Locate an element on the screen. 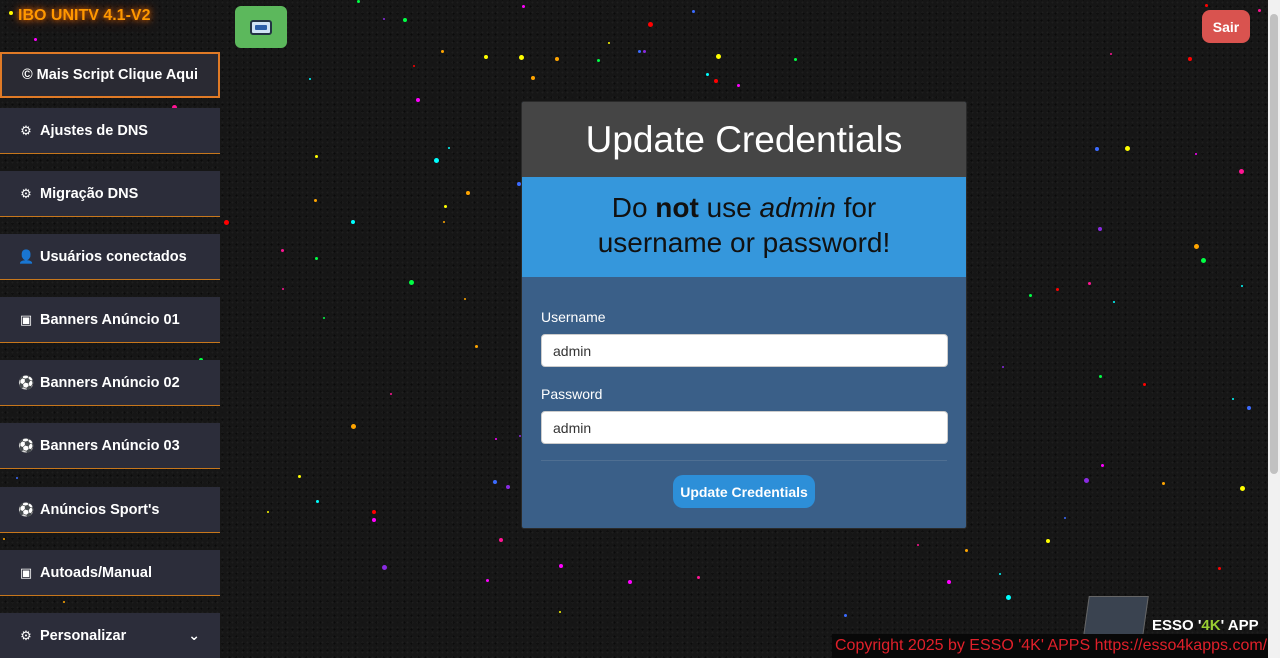 The height and width of the screenshot is (658, 1280). sidebar-item-migracao-dns: ⚙ Migração DNS is located at coordinates (110, 194).